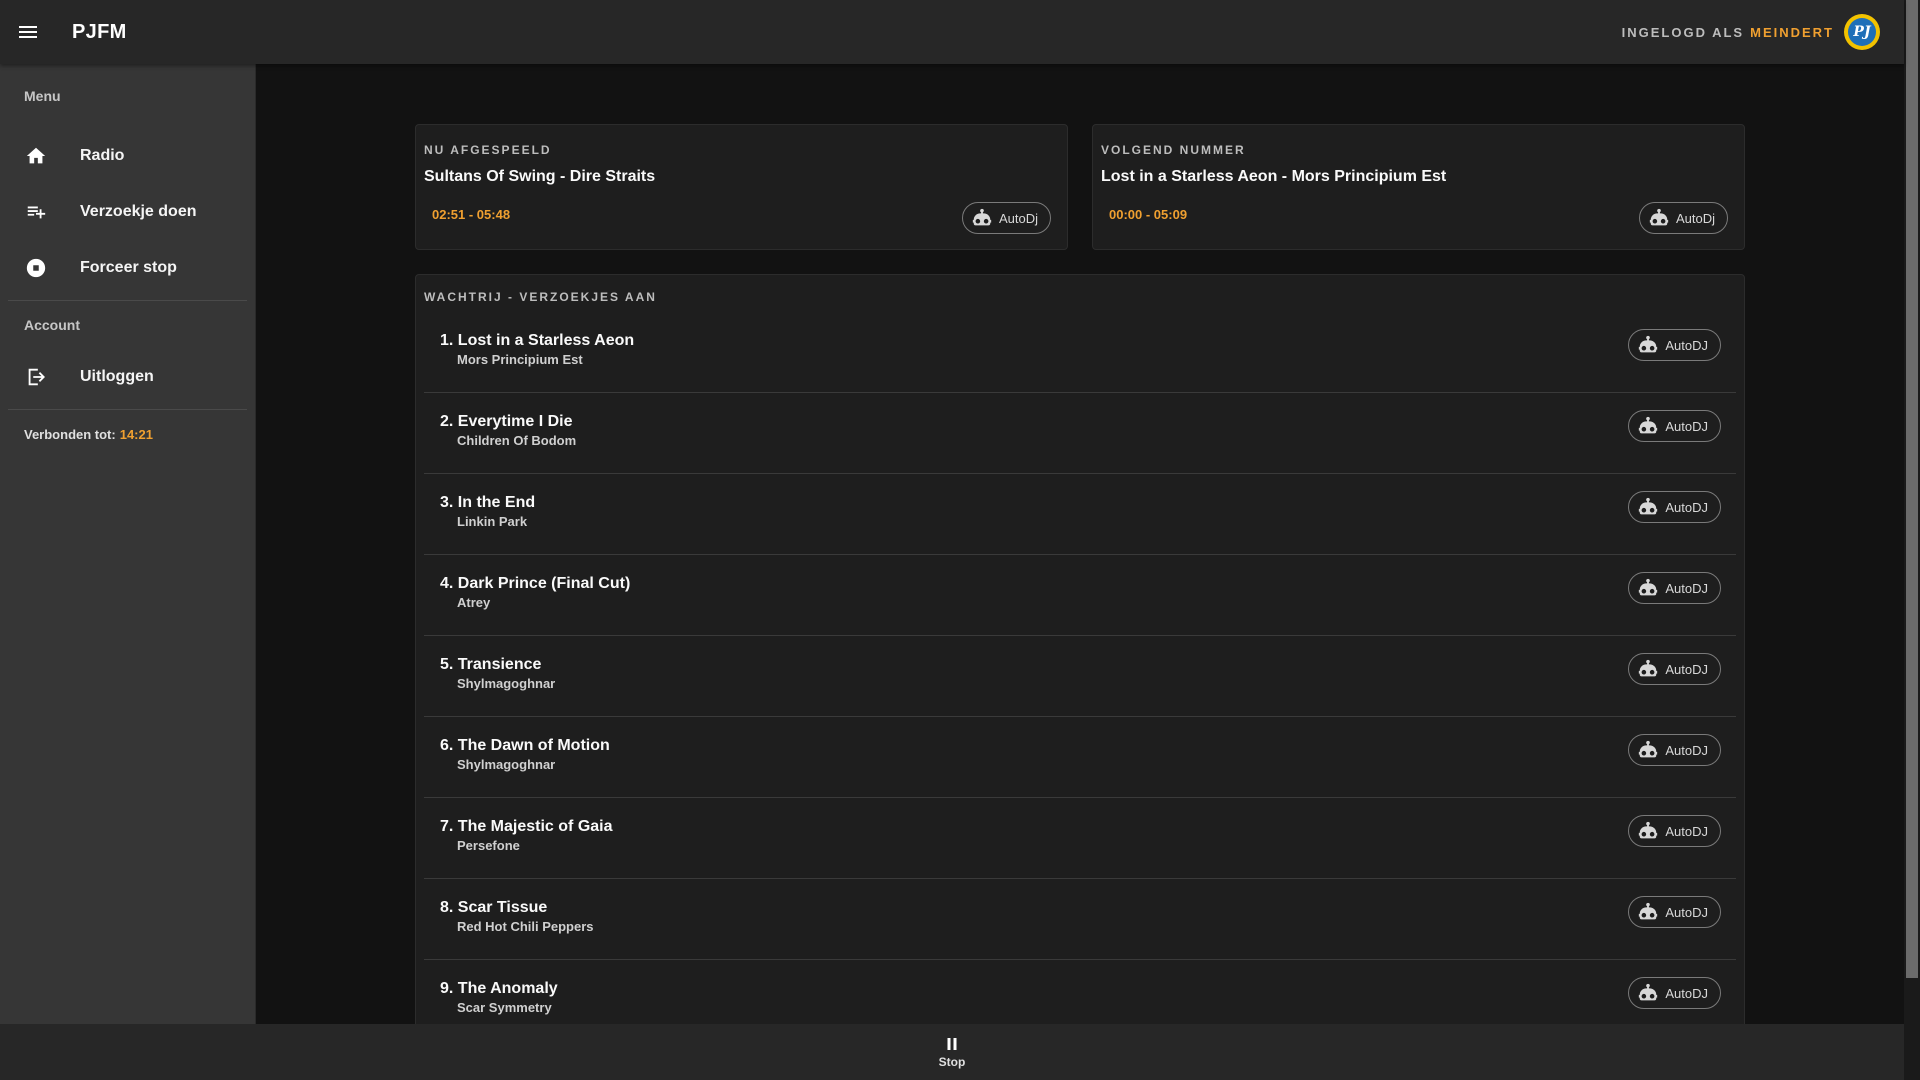  I want to click on queue-item: 7. The Majestic of Gaia Persefone AutoDJ, so click(1080, 838).